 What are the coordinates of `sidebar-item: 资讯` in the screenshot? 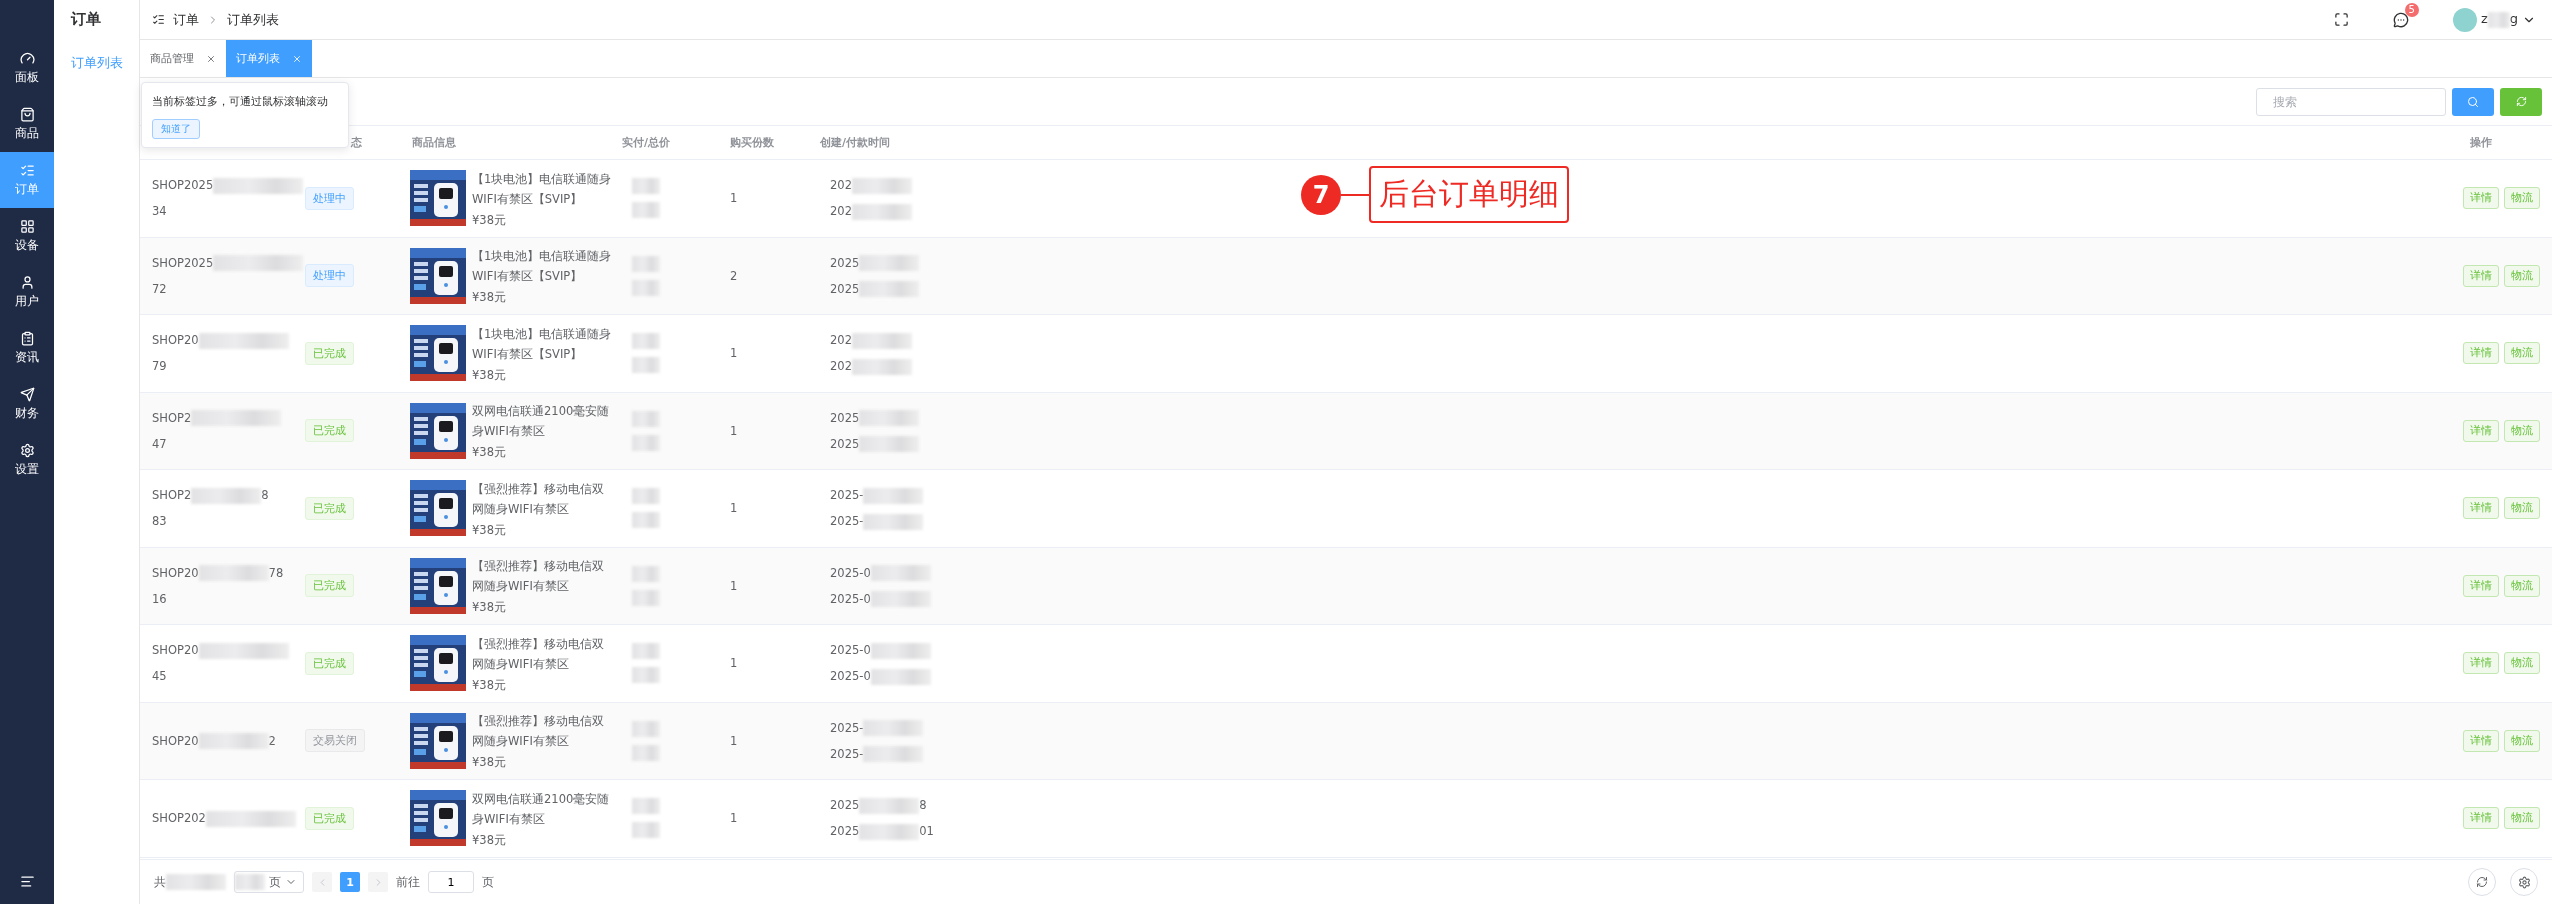 It's located at (27, 348).